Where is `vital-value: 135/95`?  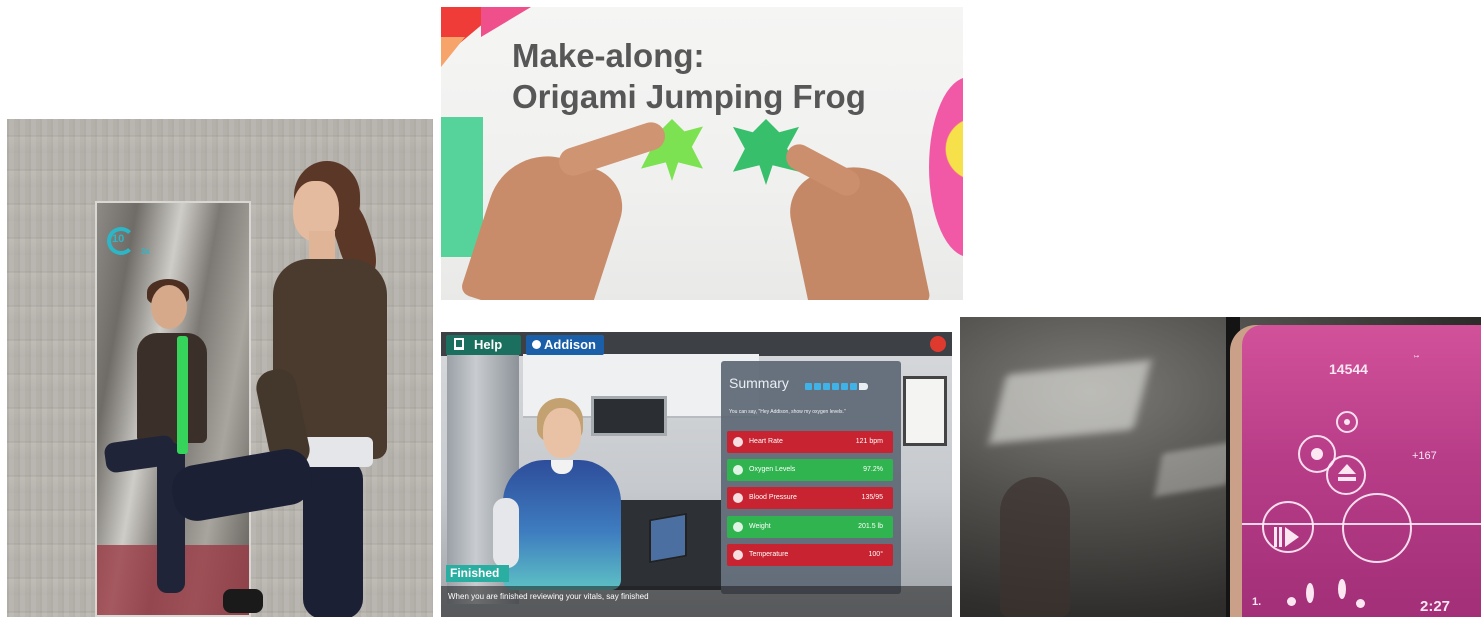
vital-value: 135/95 is located at coordinates (872, 497).